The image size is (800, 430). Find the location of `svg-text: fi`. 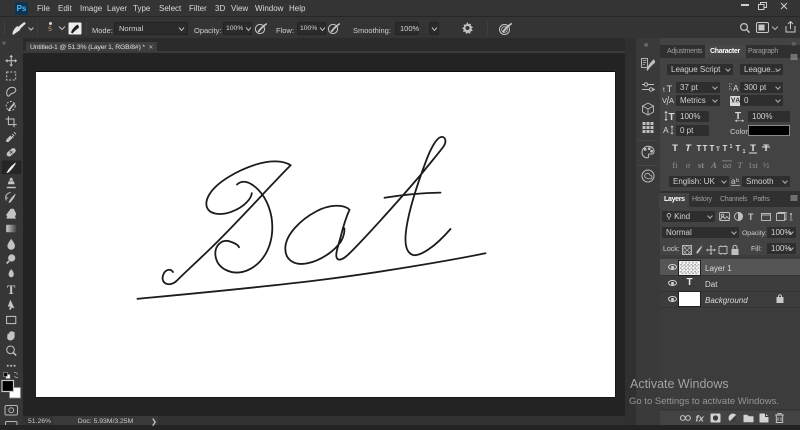

svg-text: fi is located at coordinates (675, 165).